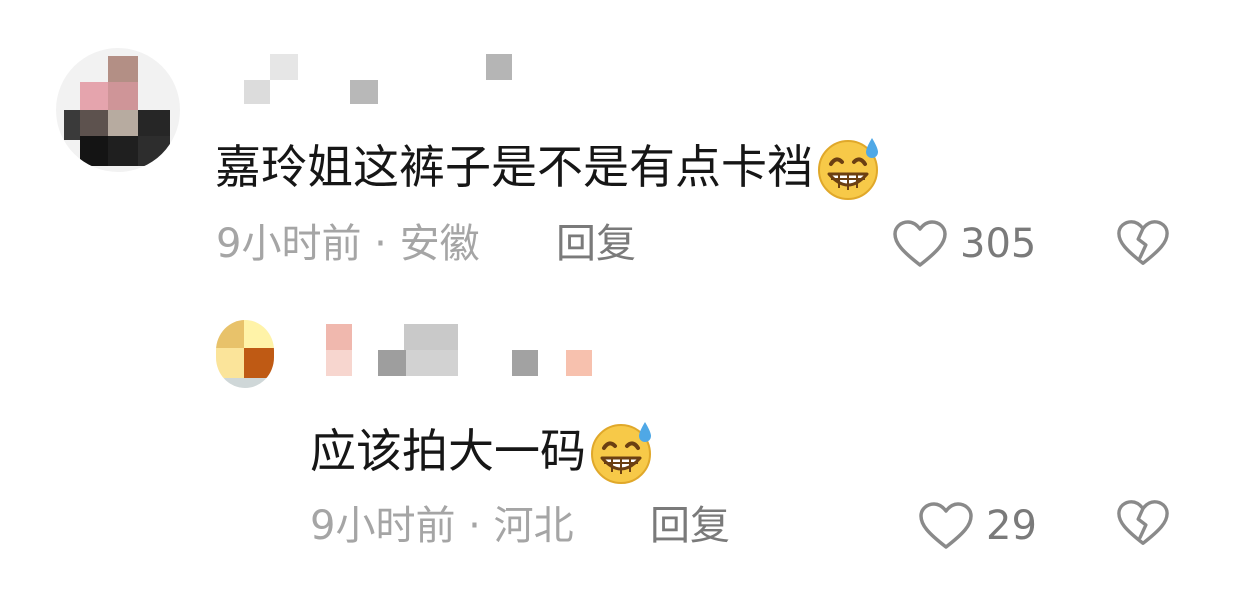 Image resolution: width=1240 pixels, height=607 pixels. I want to click on comment-text-content: 应该拍大一码, so click(448, 451).